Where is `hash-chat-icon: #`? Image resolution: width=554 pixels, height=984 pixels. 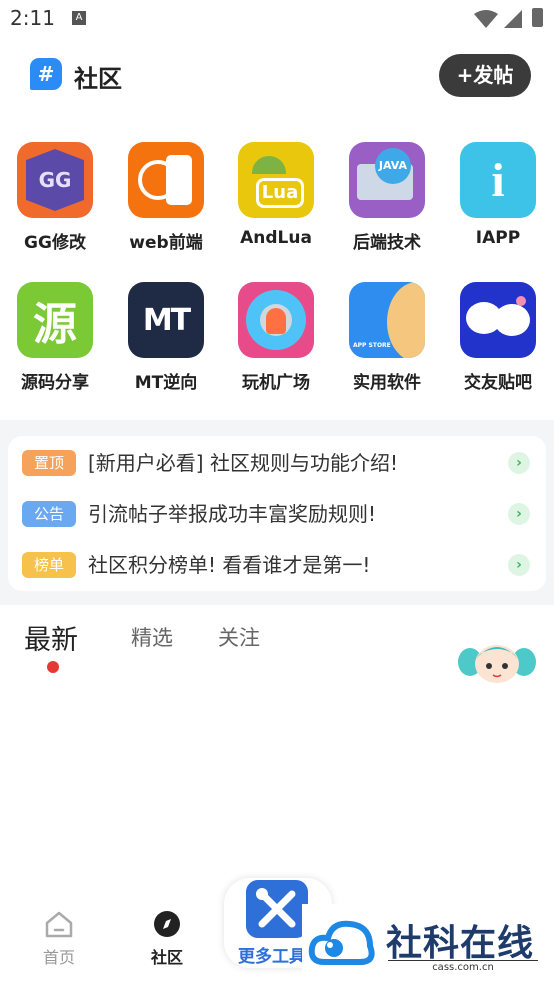 hash-chat-icon: # is located at coordinates (46, 74).